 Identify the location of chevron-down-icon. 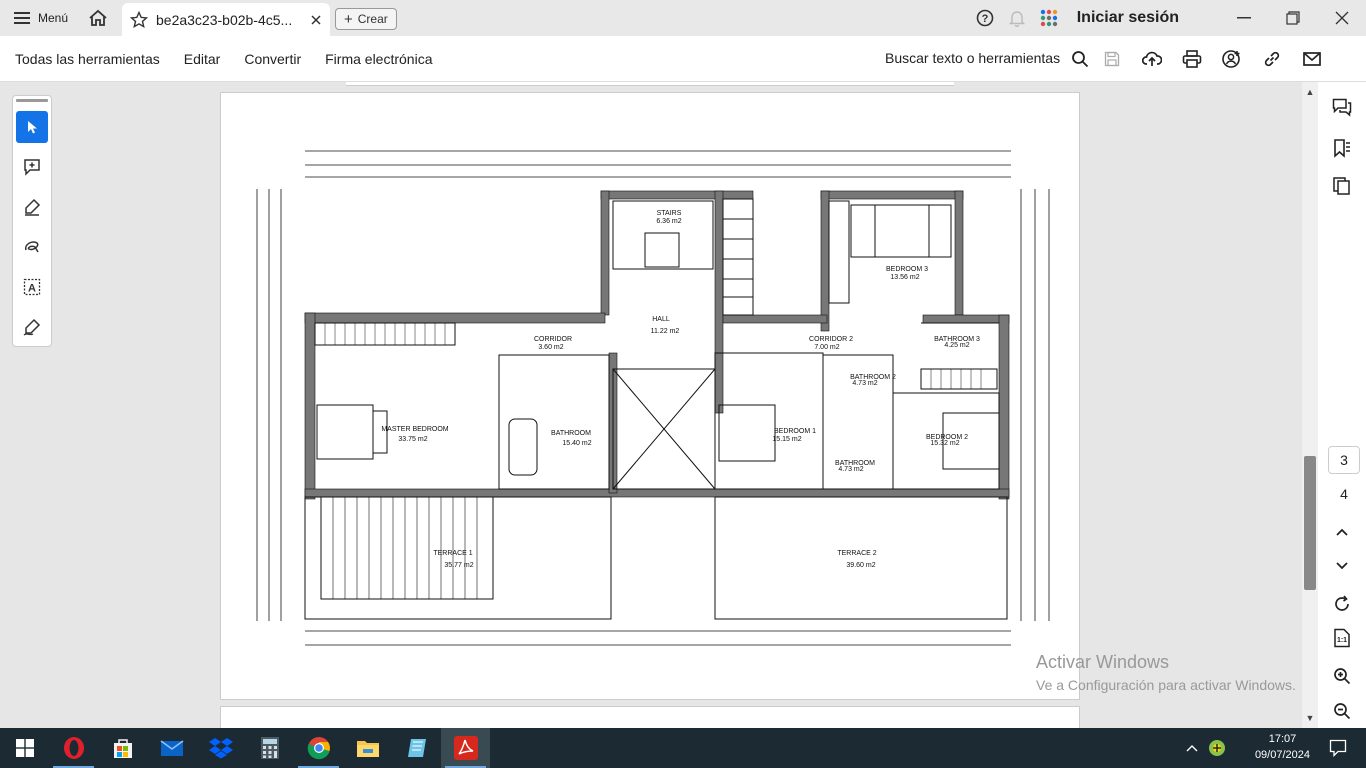
(1342, 566).